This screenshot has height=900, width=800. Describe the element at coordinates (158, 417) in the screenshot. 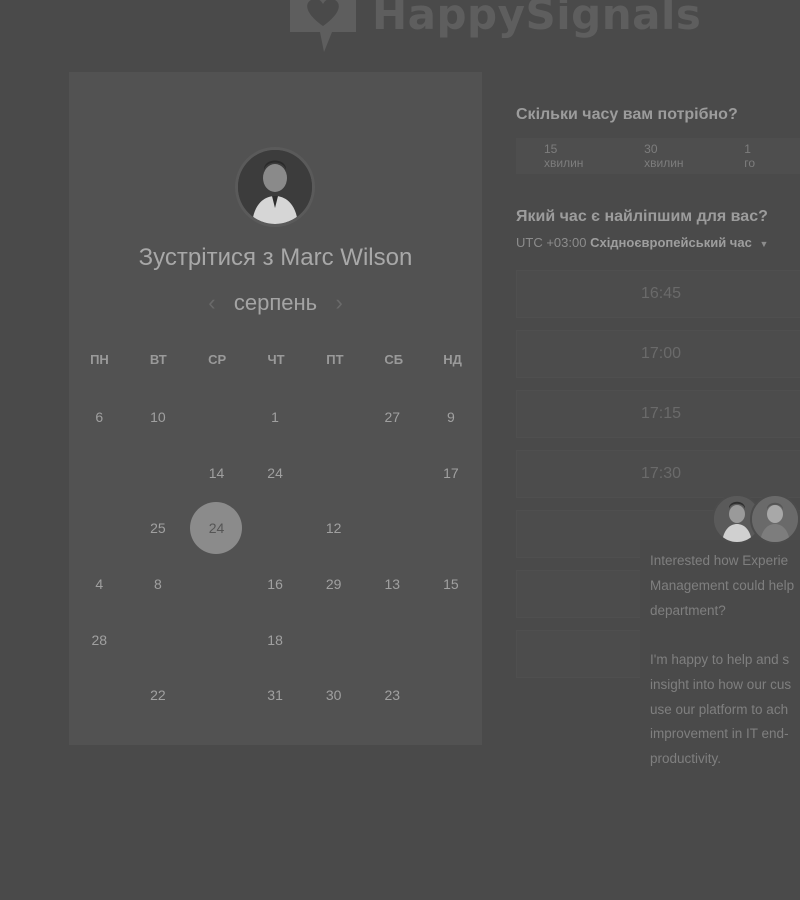

I see `calendar-day: 10` at that location.